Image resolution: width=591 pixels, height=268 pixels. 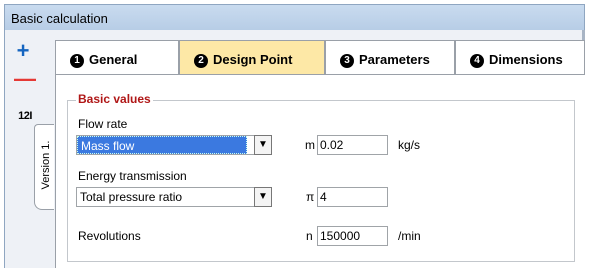 I want to click on version-tab-label: Version 1., so click(x=46, y=165).